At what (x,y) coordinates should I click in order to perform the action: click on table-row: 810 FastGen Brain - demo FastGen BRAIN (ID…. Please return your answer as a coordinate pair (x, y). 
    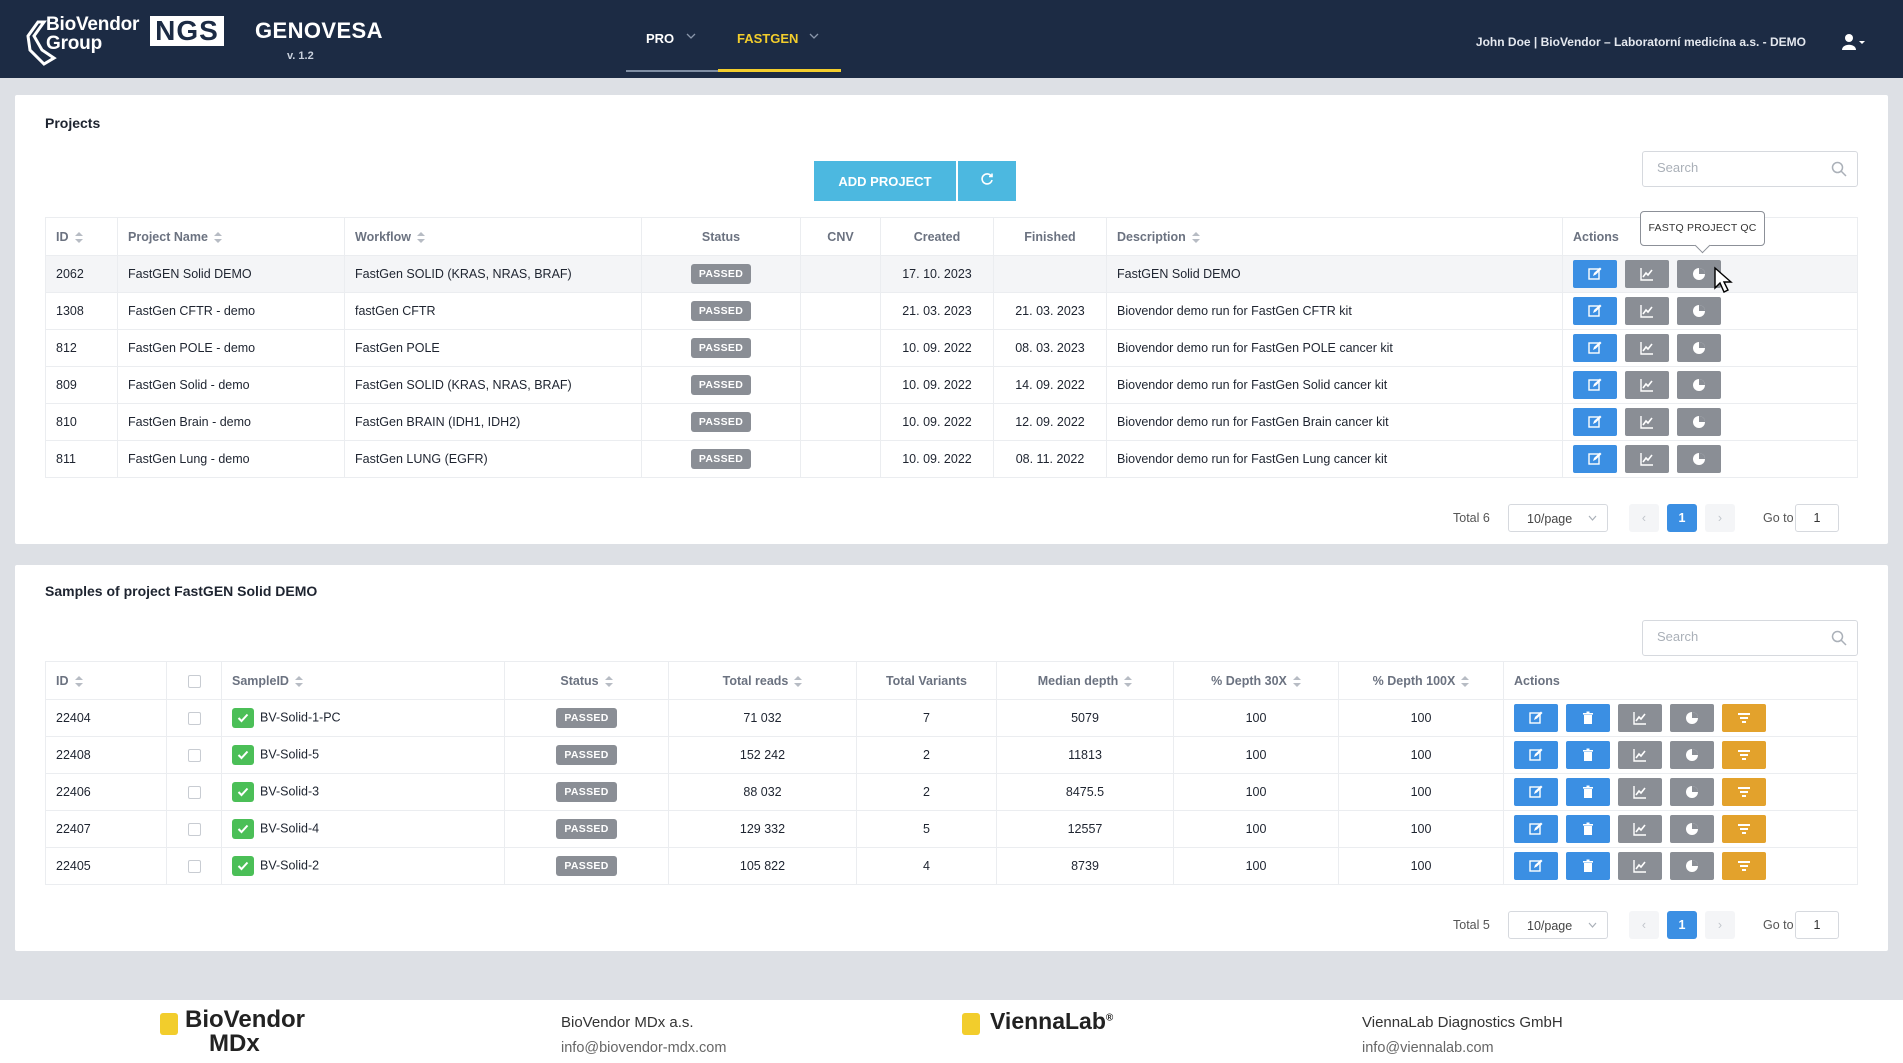
    Looking at the image, I should click on (951, 422).